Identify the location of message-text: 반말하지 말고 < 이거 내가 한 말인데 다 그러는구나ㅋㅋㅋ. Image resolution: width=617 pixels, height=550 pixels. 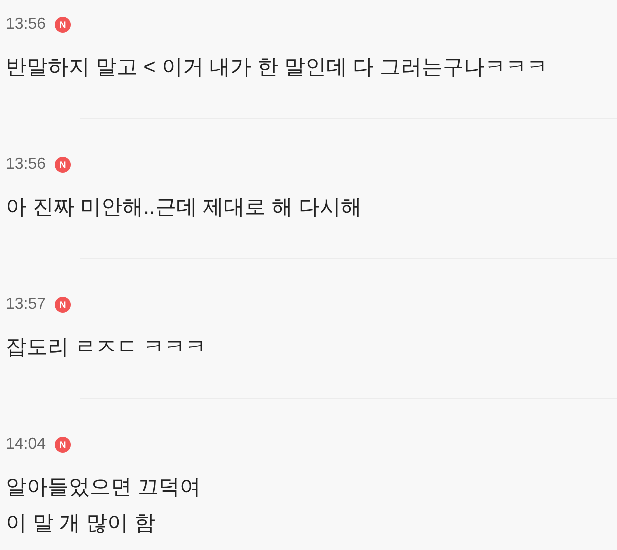
(277, 68).